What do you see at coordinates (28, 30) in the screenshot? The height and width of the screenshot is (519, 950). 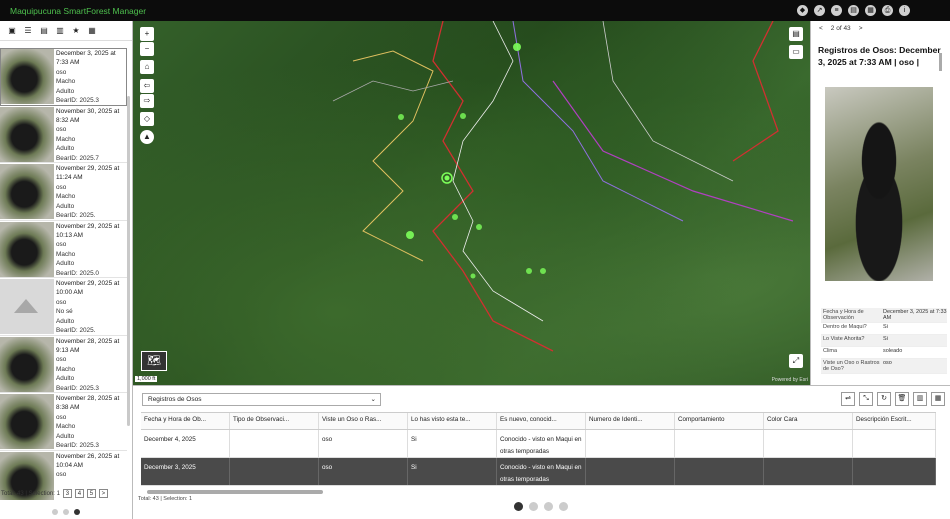 I see `list-view-icon: ☰` at bounding box center [28, 30].